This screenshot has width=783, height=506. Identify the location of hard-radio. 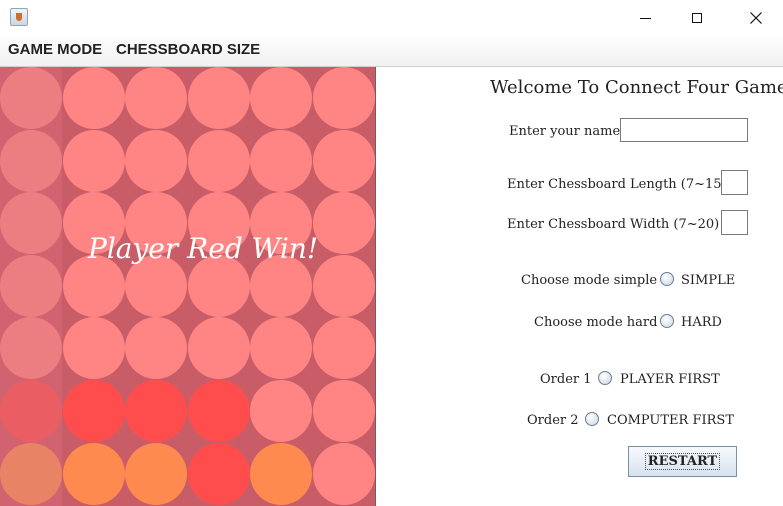
(667, 321).